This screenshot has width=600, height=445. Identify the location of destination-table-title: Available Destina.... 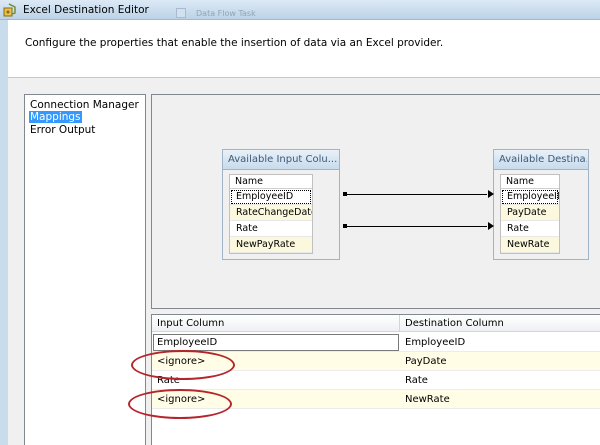
(543, 159).